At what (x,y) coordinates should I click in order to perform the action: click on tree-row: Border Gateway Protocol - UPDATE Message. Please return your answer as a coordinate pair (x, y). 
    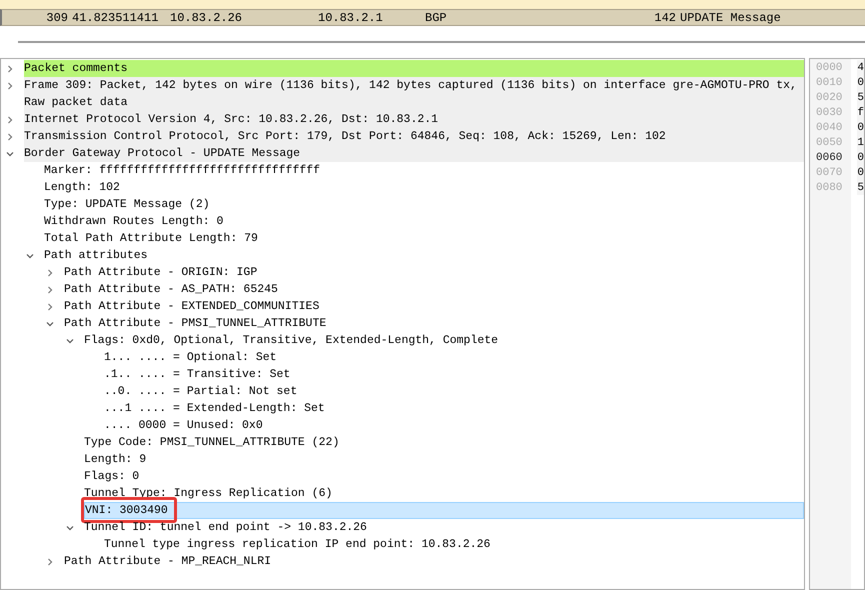
    Looking at the image, I should click on (414, 153).